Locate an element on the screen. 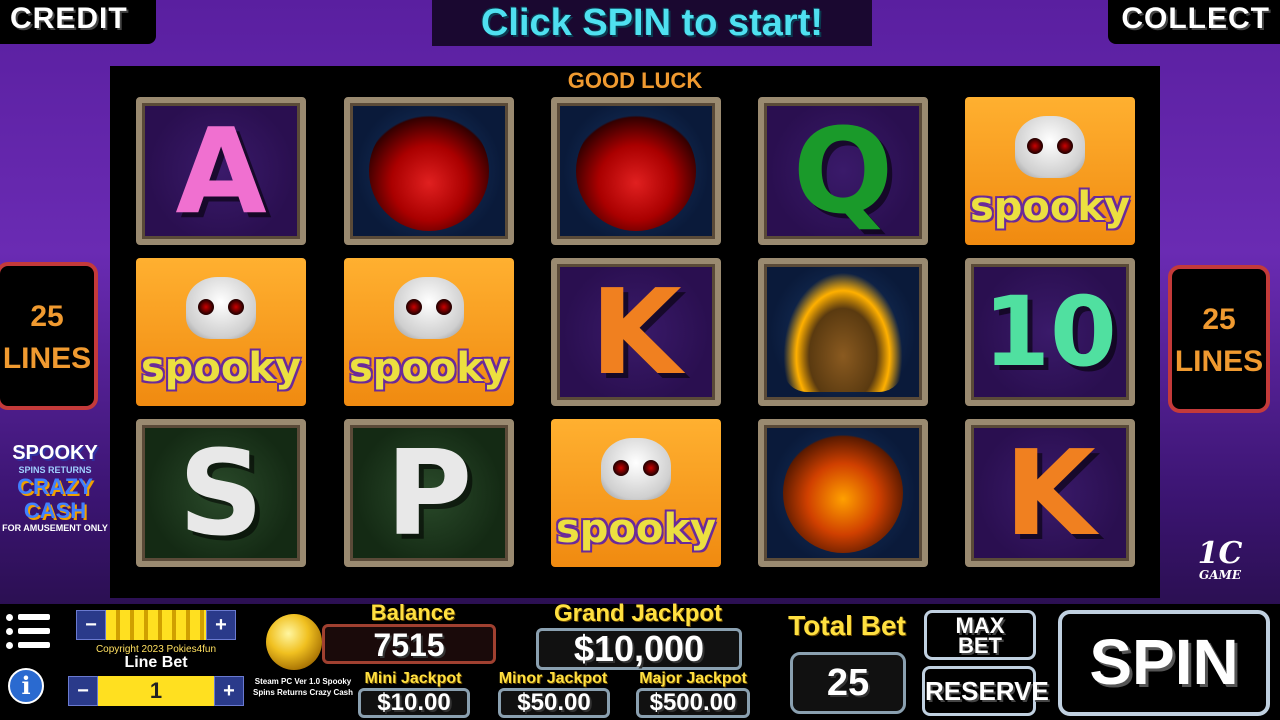 Image resolution: width=1280 pixels, height=720 pixels. minor-jackpot-value: $50.00 is located at coordinates (554, 703).